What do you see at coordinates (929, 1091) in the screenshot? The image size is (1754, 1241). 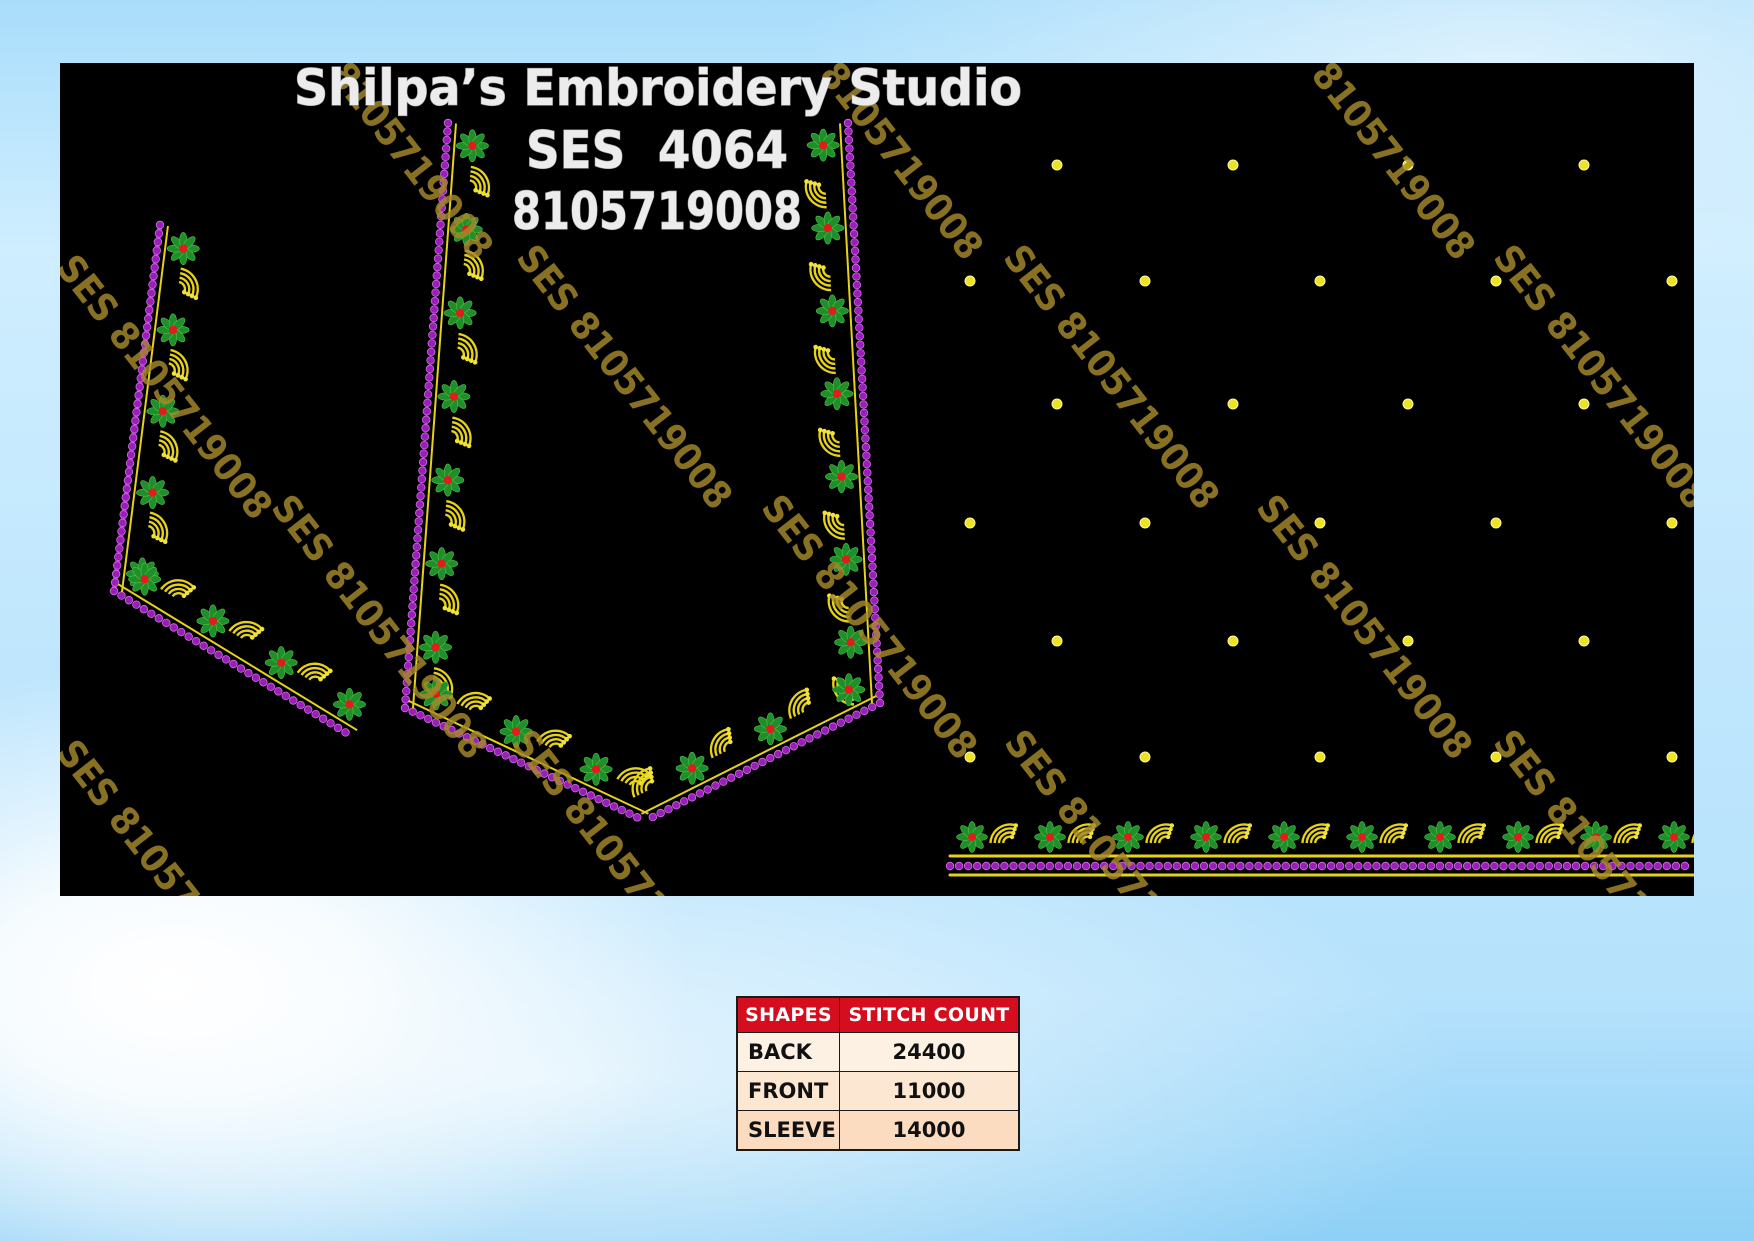 I see `stitch-count-cell: 11000` at bounding box center [929, 1091].